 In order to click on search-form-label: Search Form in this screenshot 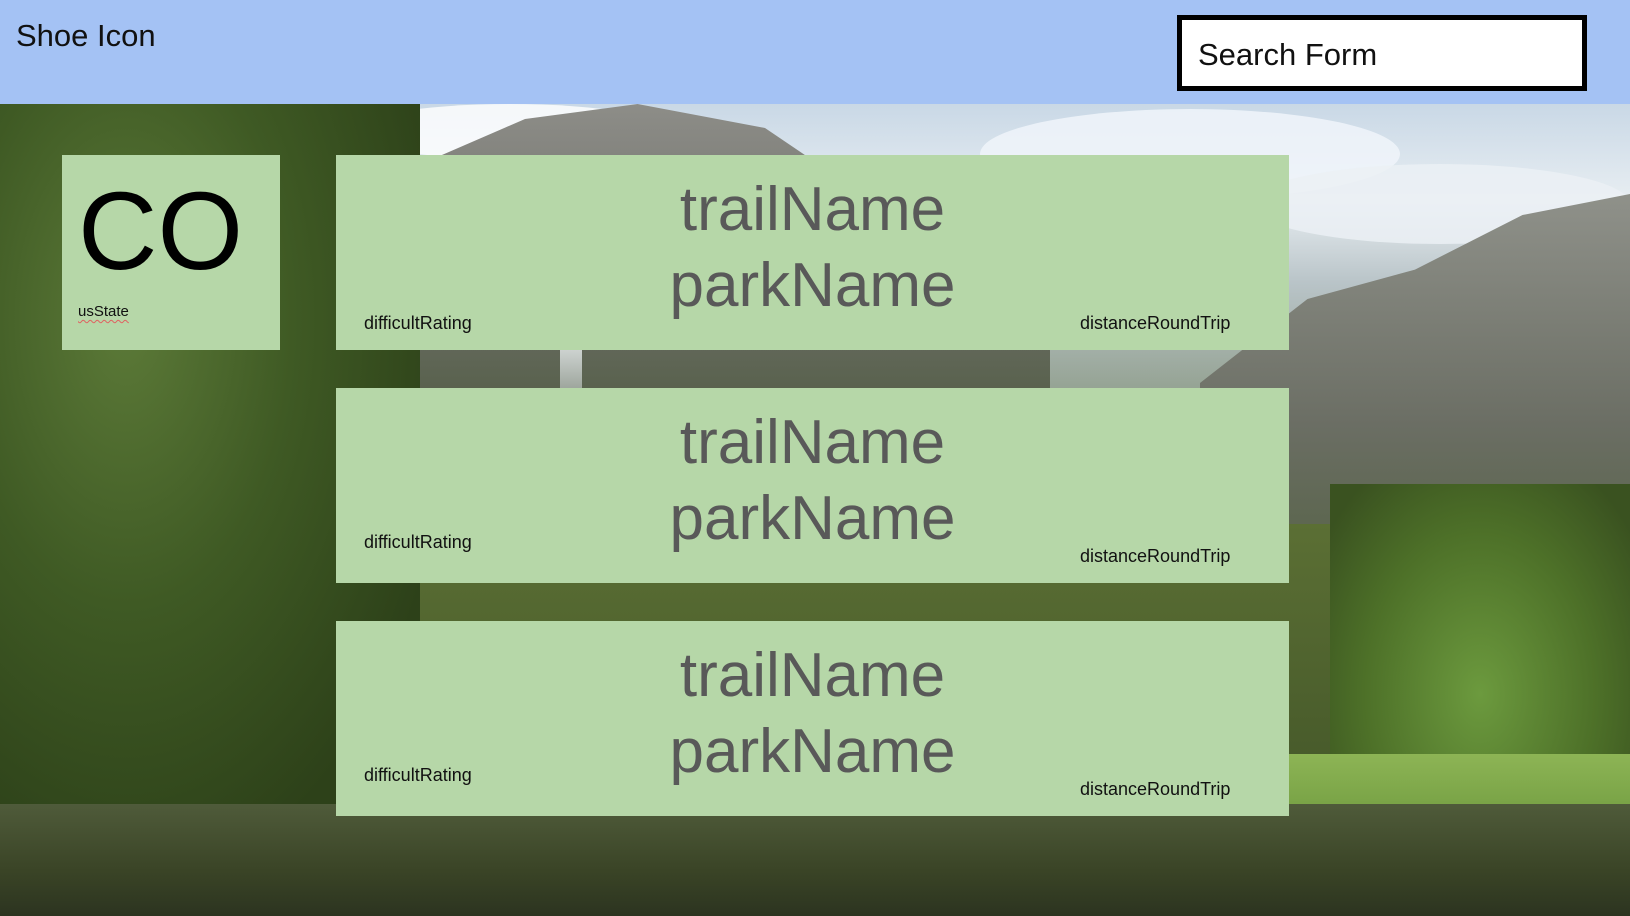, I will do `click(1288, 54)`.